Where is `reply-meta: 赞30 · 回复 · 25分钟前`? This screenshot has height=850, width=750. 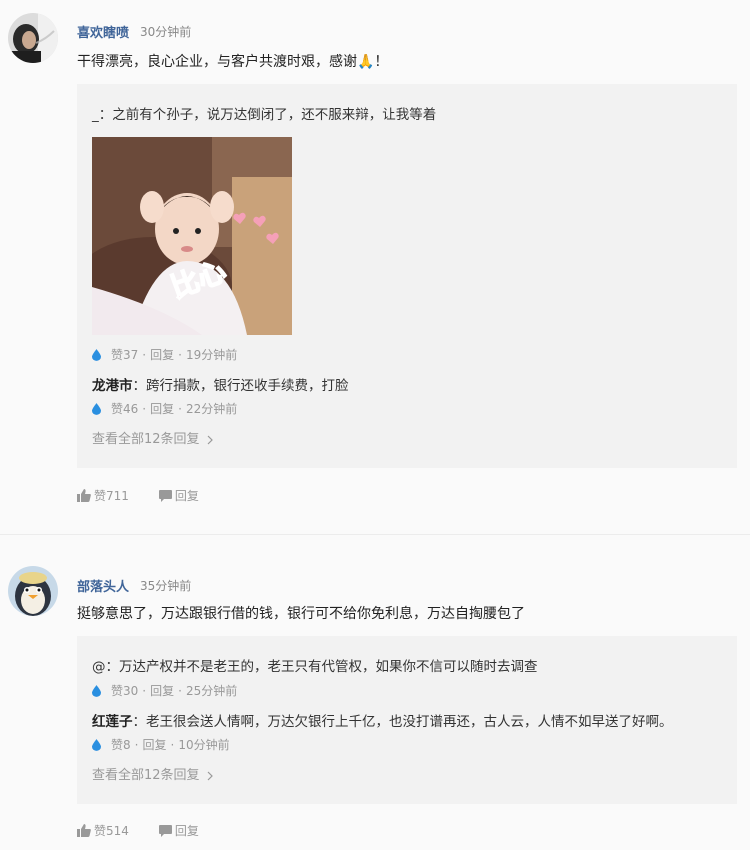 reply-meta: 赞30 · 回复 · 25分钟前 is located at coordinates (164, 690).